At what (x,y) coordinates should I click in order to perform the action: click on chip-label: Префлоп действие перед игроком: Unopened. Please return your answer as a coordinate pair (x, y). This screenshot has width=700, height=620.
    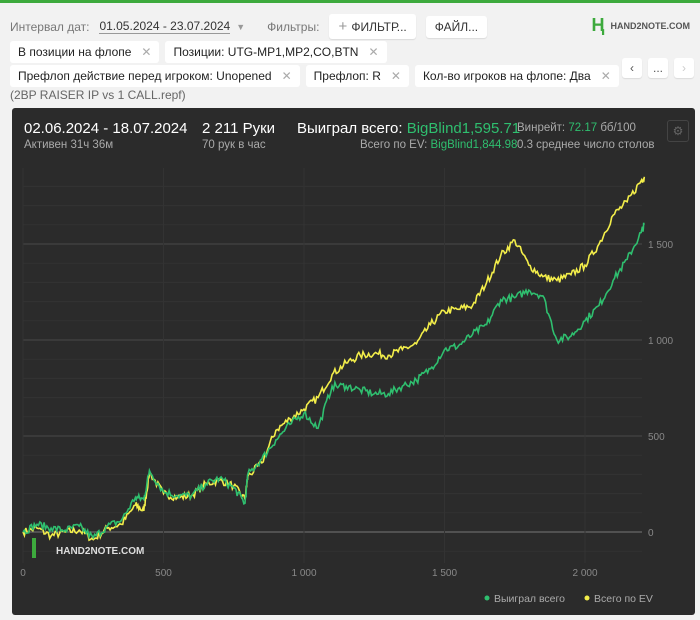
    Looking at the image, I should click on (145, 76).